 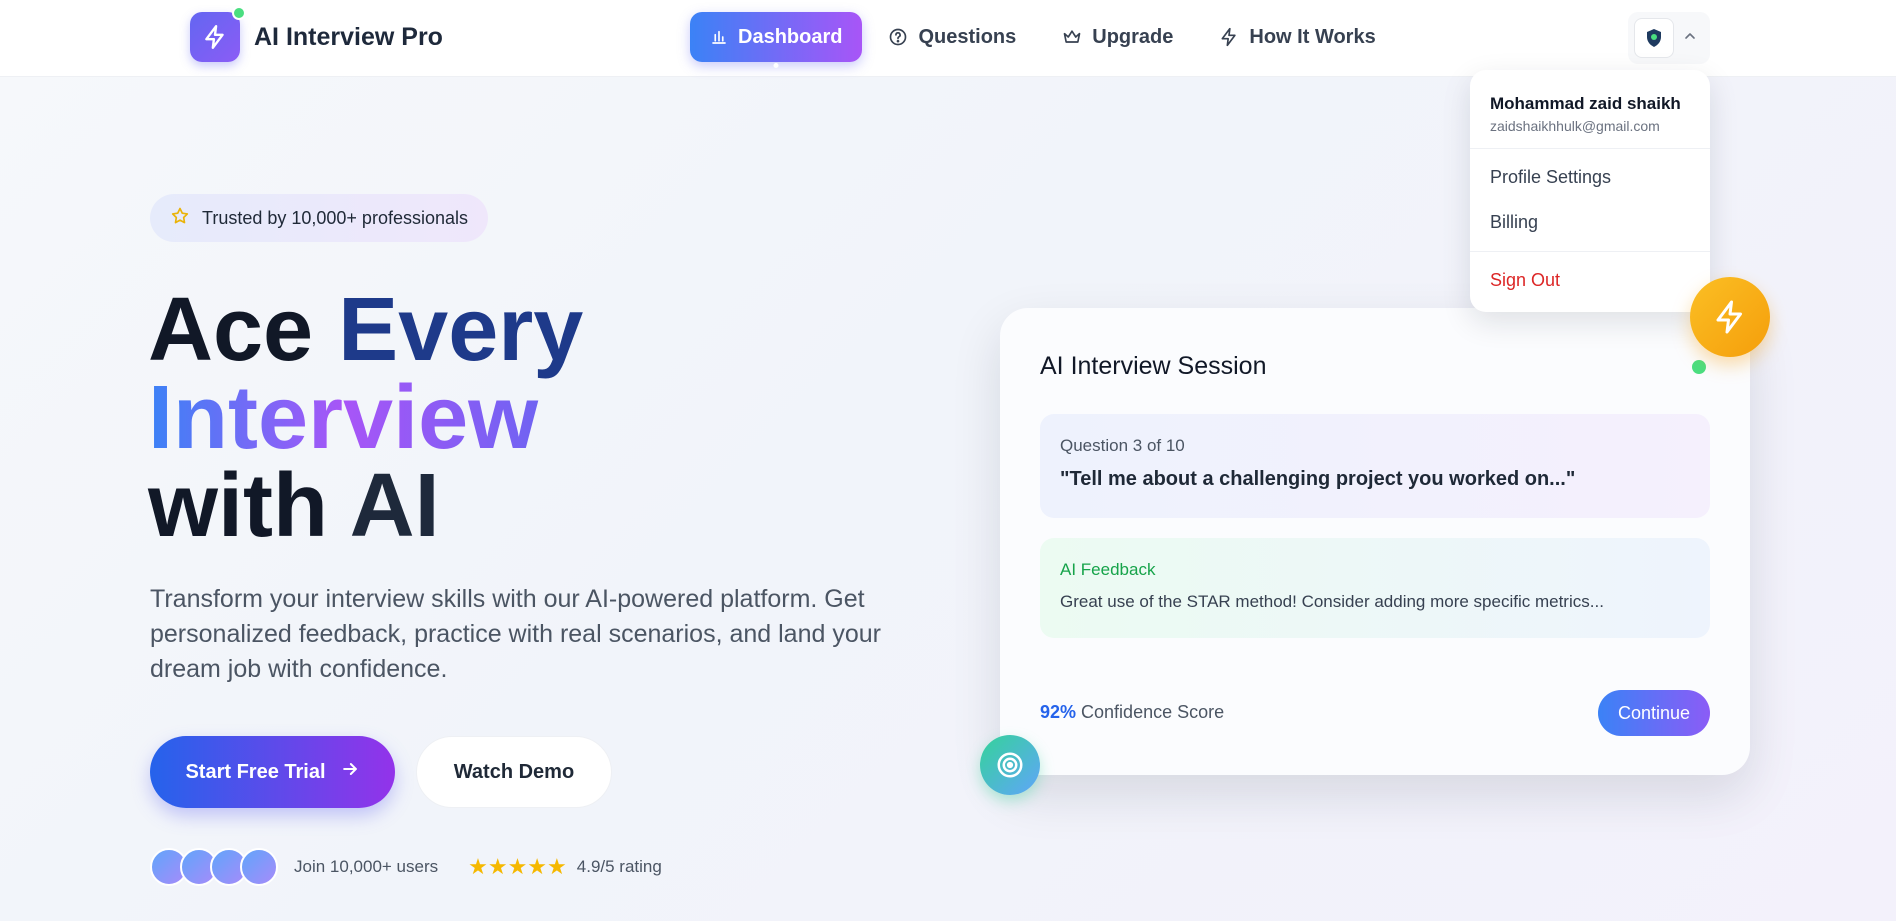 What do you see at coordinates (1730, 317) in the screenshot?
I see `floating-zap-icon` at bounding box center [1730, 317].